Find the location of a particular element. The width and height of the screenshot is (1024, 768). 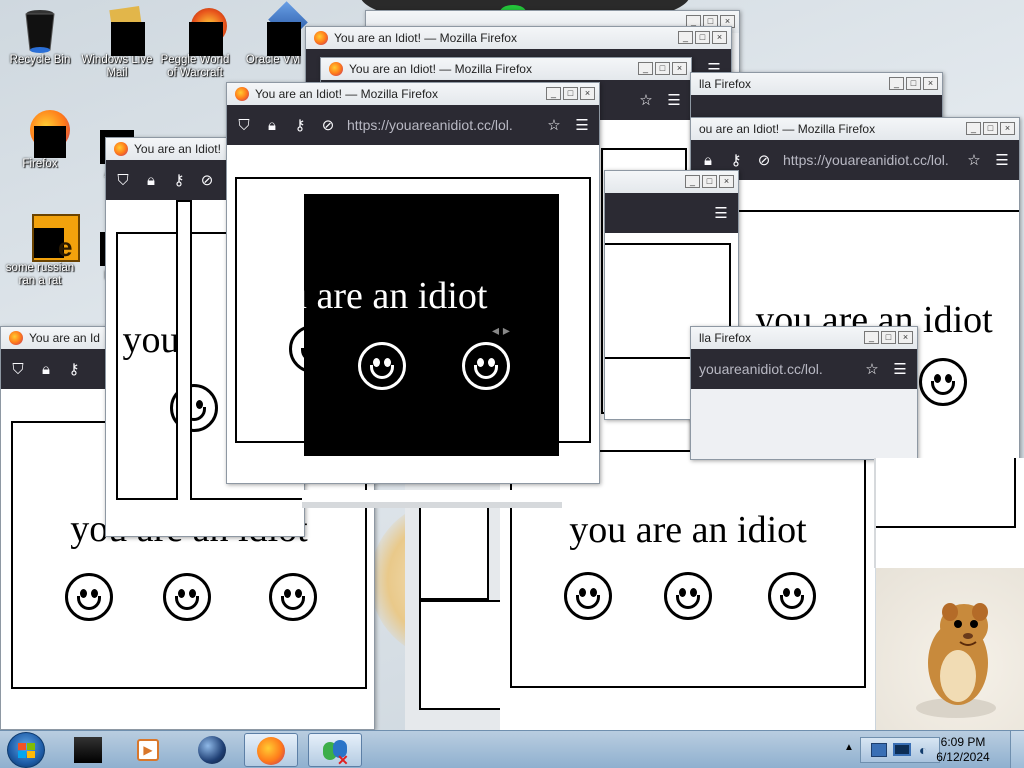

window-titlebar: ou are an Idiot! — Mozilla Firefox _ □ × is located at coordinates (855, 129).